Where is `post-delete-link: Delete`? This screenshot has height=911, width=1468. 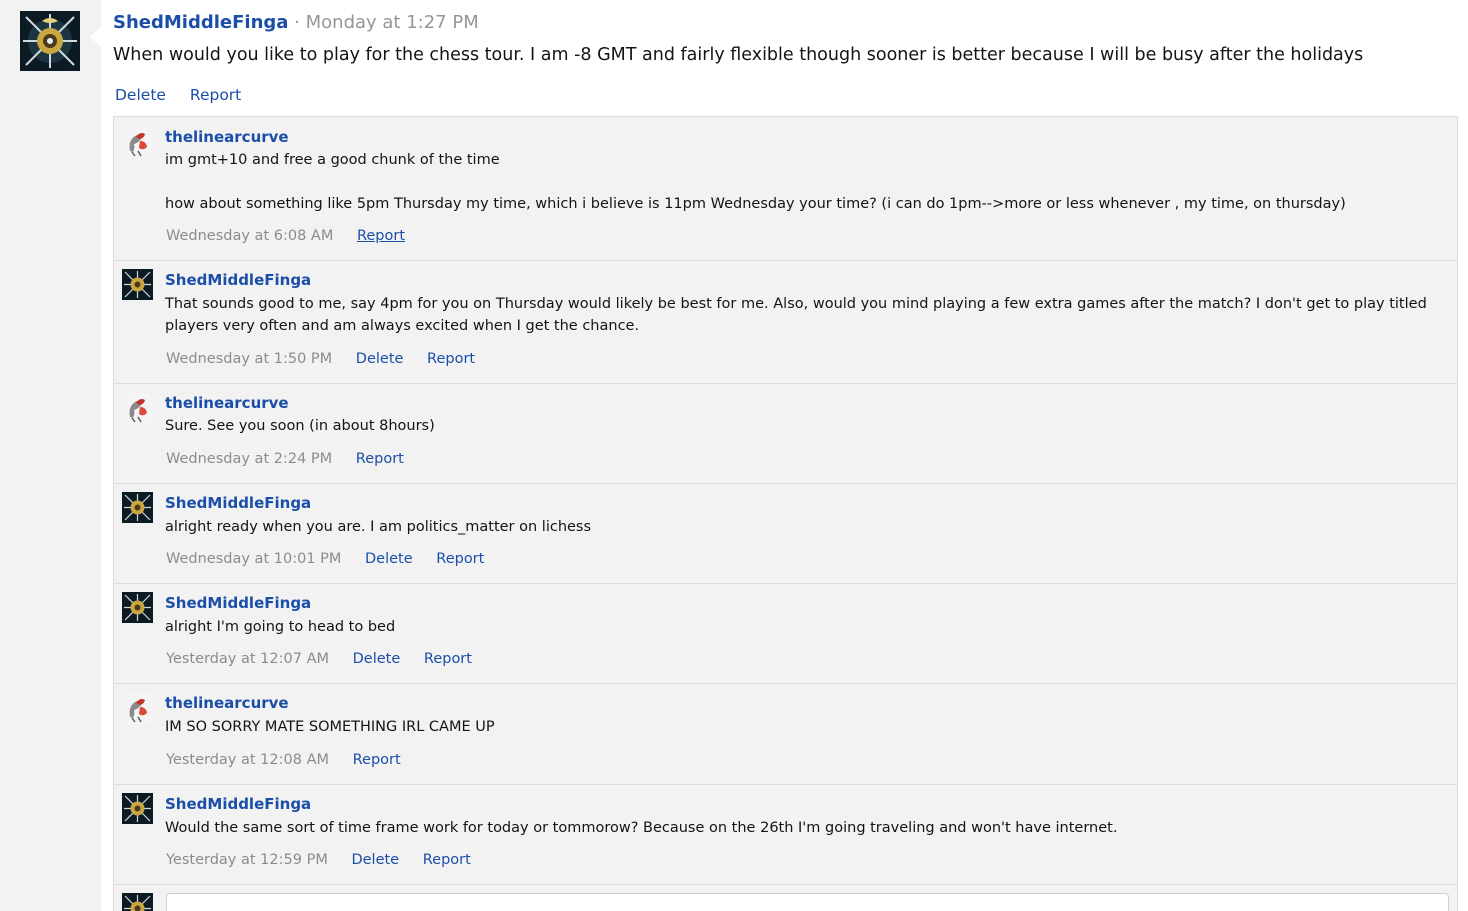
post-delete-link: Delete is located at coordinates (140, 95).